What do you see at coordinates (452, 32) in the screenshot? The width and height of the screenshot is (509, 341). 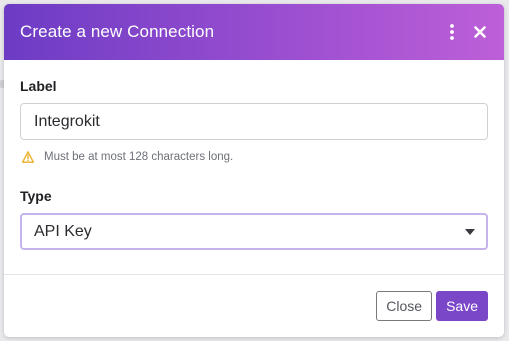 I see `more-vertical-icon` at bounding box center [452, 32].